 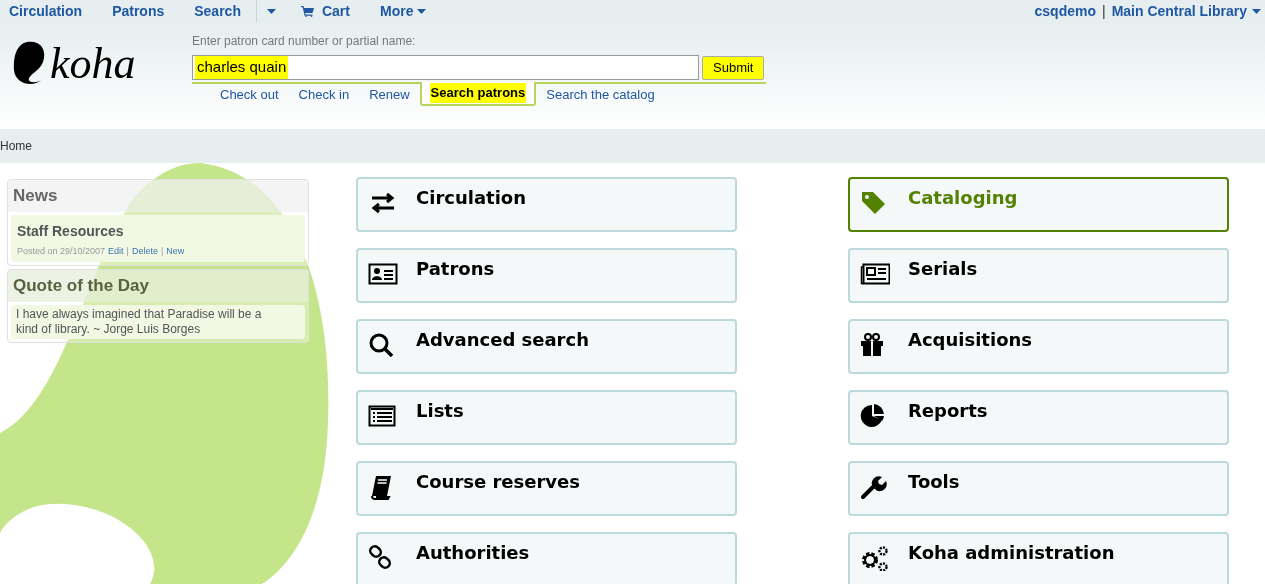 What do you see at coordinates (478, 94) in the screenshot?
I see `nav-tab: Search patrons` at bounding box center [478, 94].